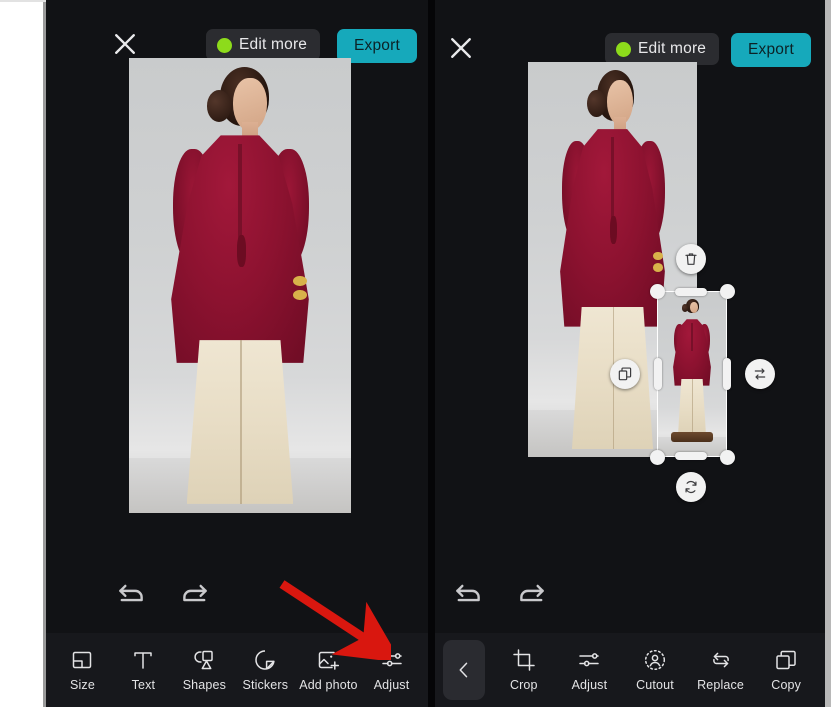 This screenshot has height=707, width=831. I want to click on size-icon, so click(82, 660).